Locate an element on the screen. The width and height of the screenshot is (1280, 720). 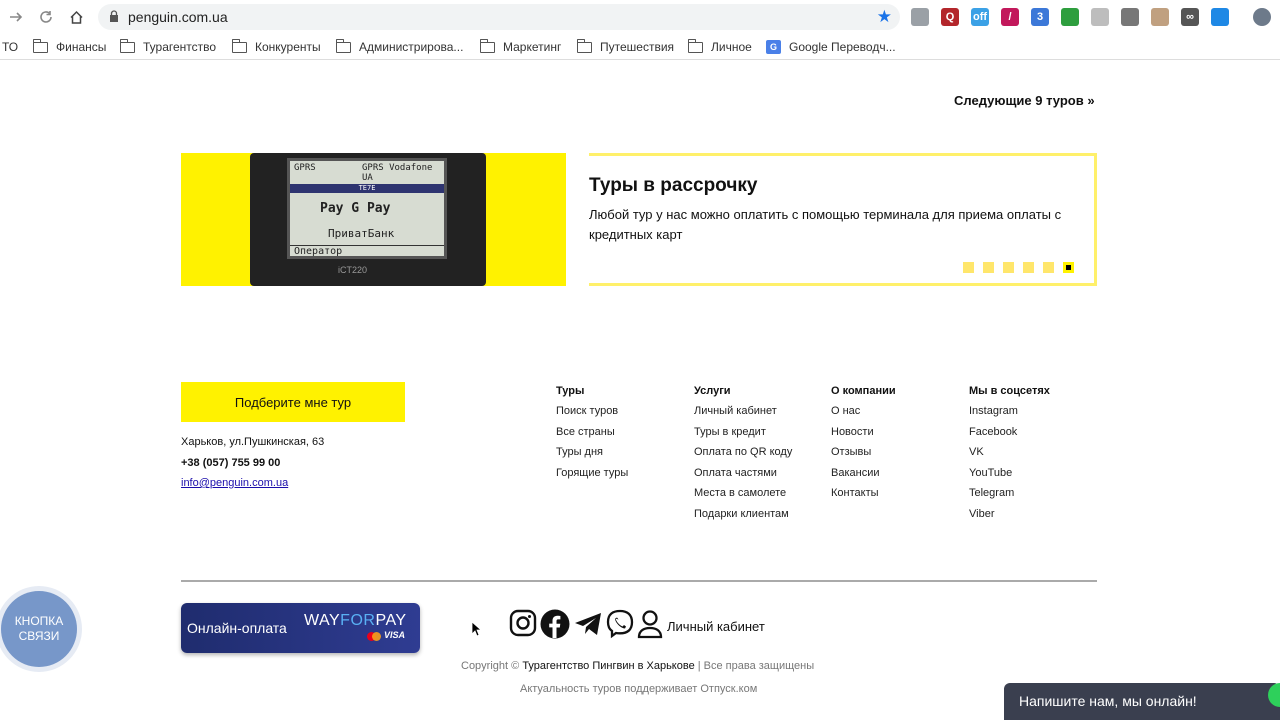
face-extension-icon is located at coordinates (1160, 17).